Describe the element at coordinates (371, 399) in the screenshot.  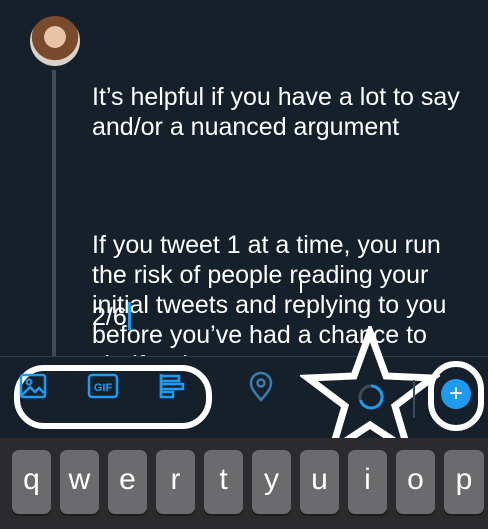
I see `character-progress-ring` at that location.